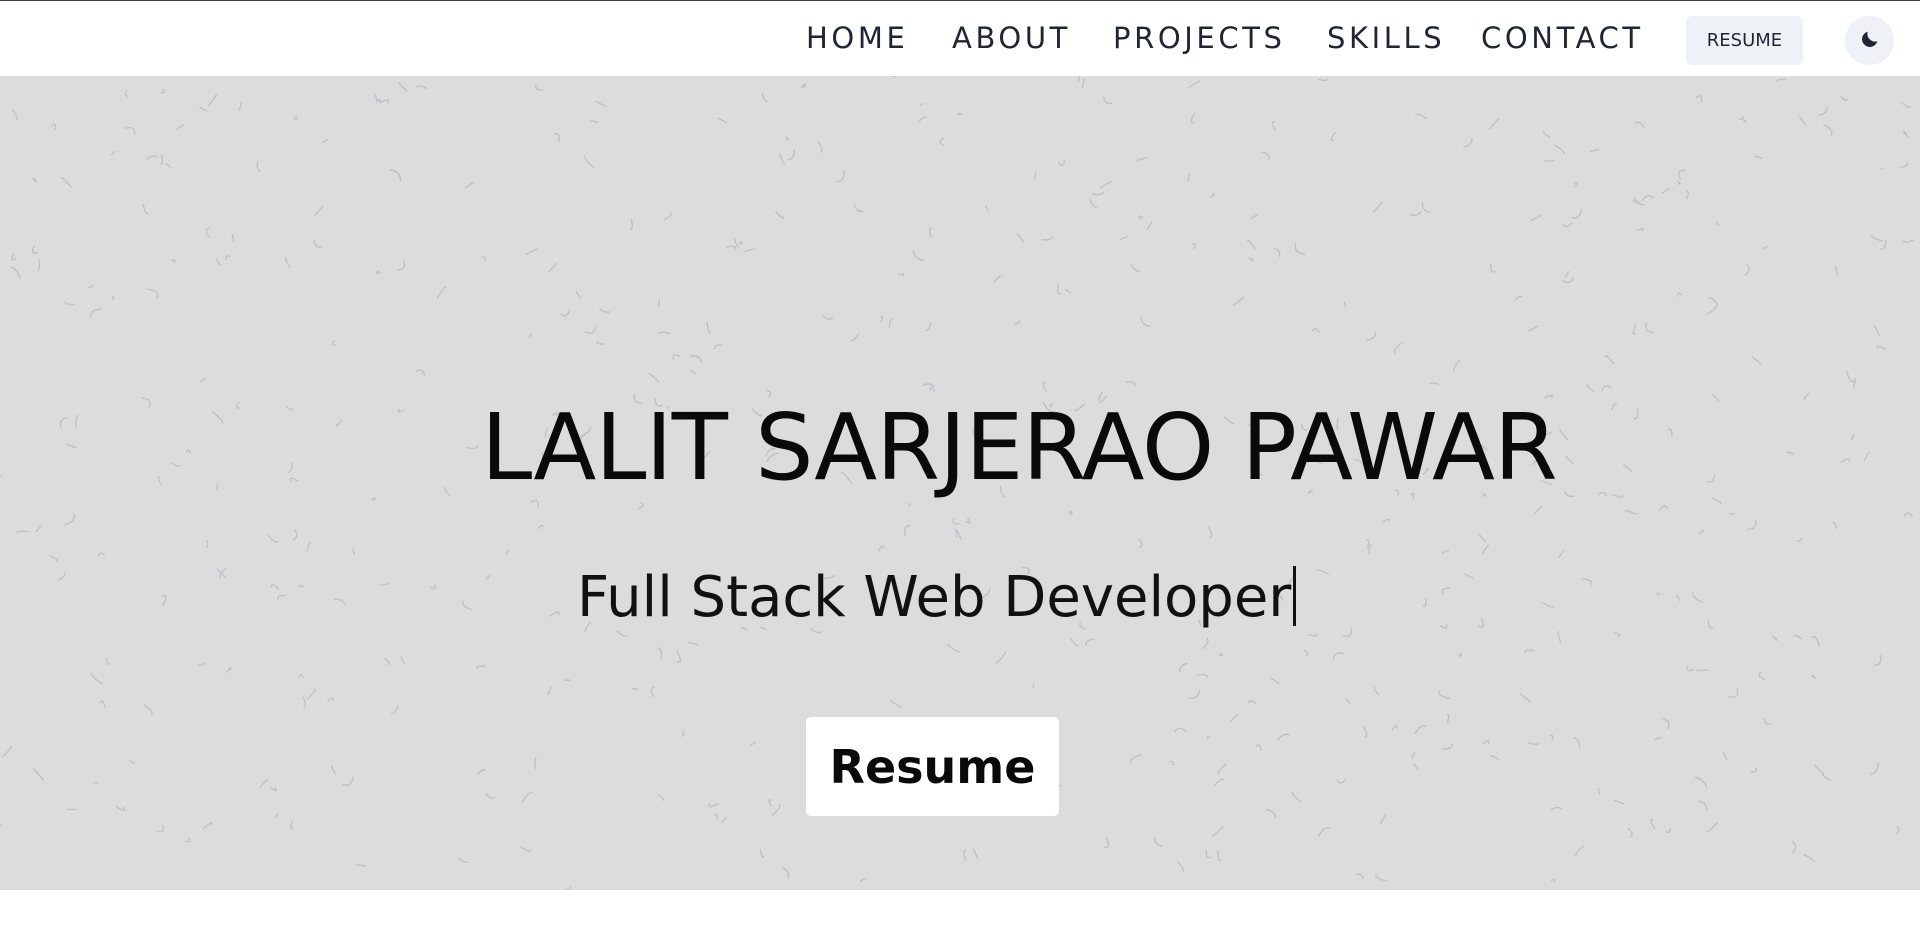  Describe the element at coordinates (857, 38) in the screenshot. I see `nav-link-home: HOME` at that location.